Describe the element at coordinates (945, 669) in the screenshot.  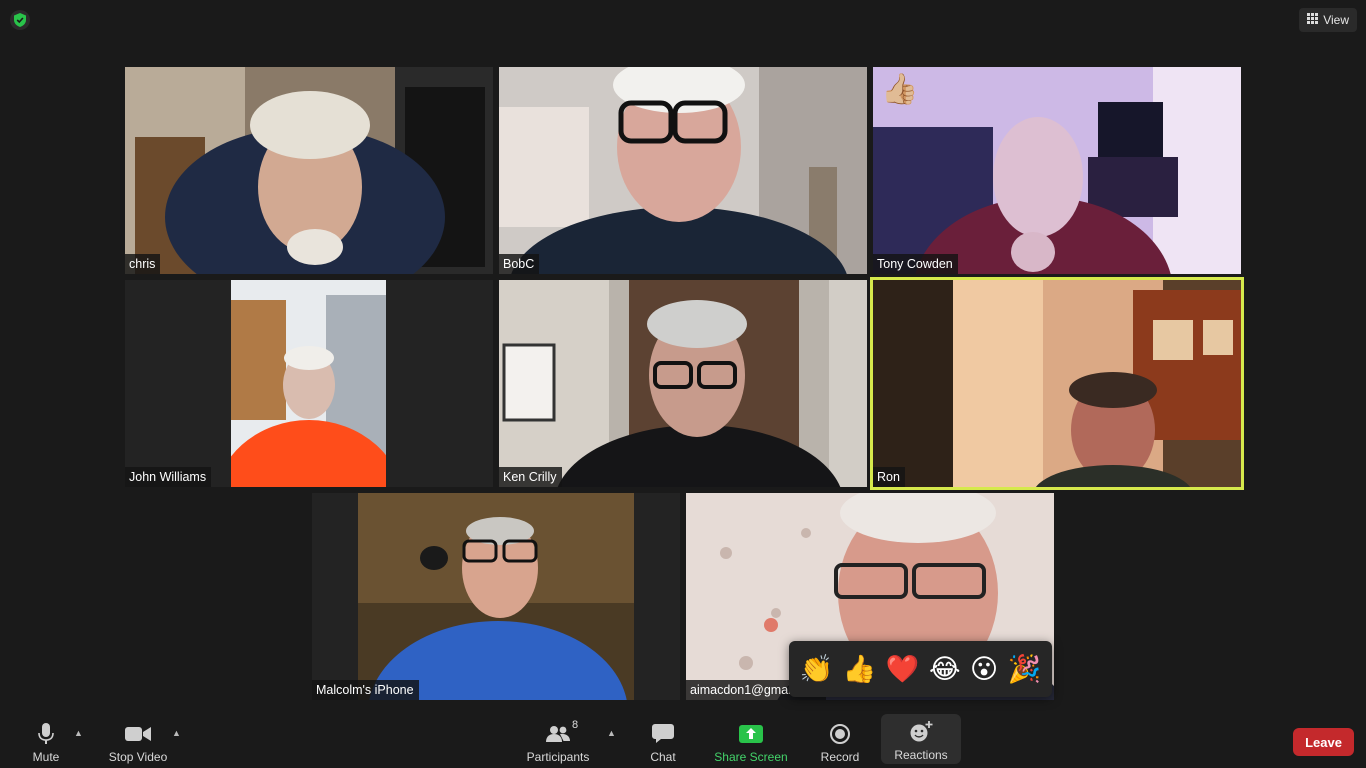
I see `tears-of-joy-reaction-icon: 😂` at that location.